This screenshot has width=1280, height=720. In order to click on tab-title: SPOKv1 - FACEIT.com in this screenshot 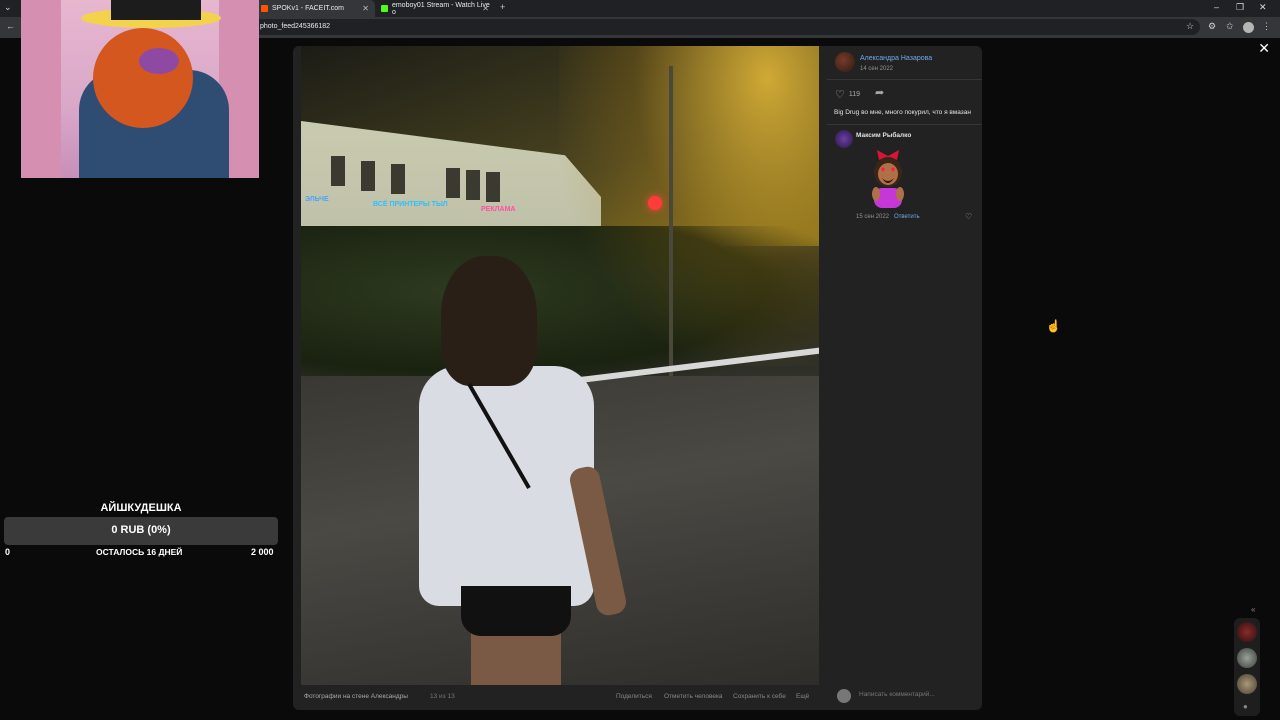, I will do `click(308, 8)`.